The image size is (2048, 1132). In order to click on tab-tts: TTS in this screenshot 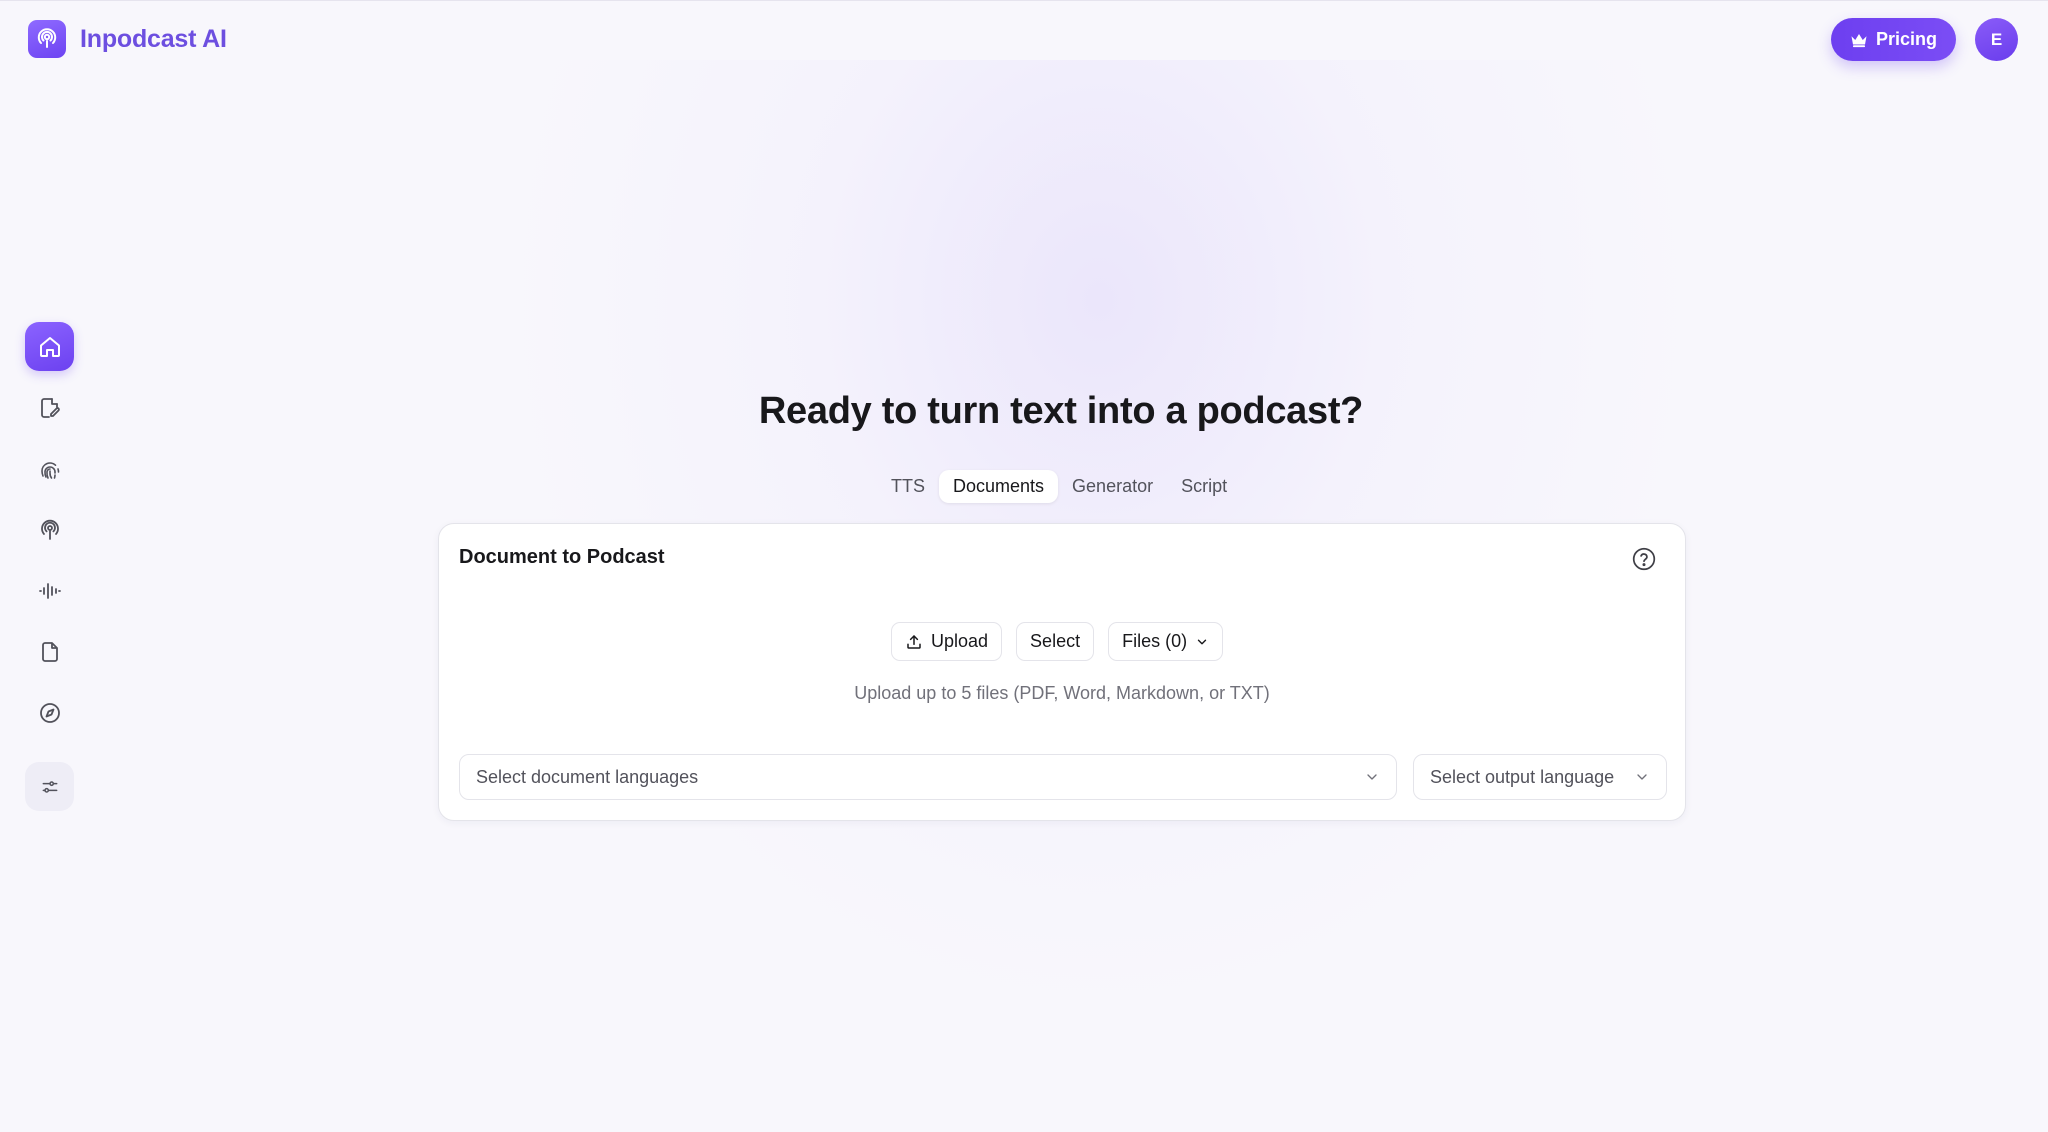, I will do `click(908, 486)`.